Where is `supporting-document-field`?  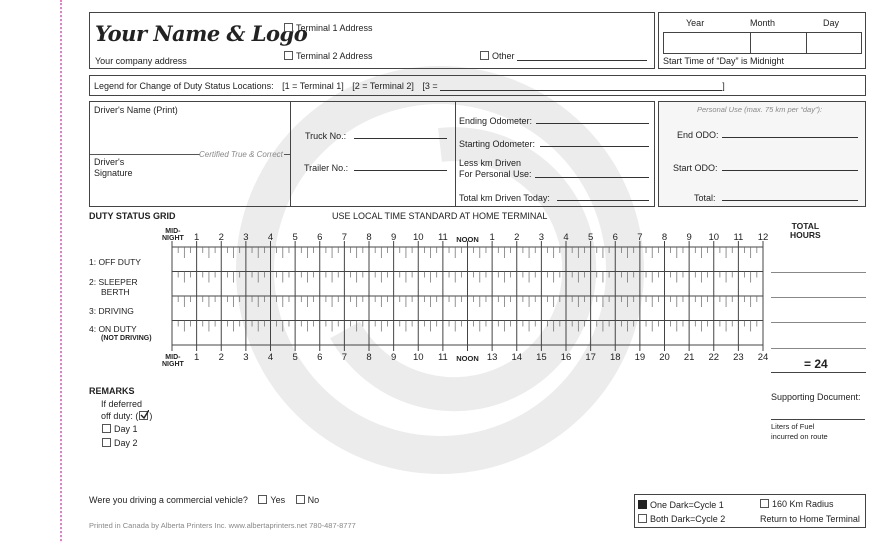
supporting-document-field is located at coordinates (818, 419).